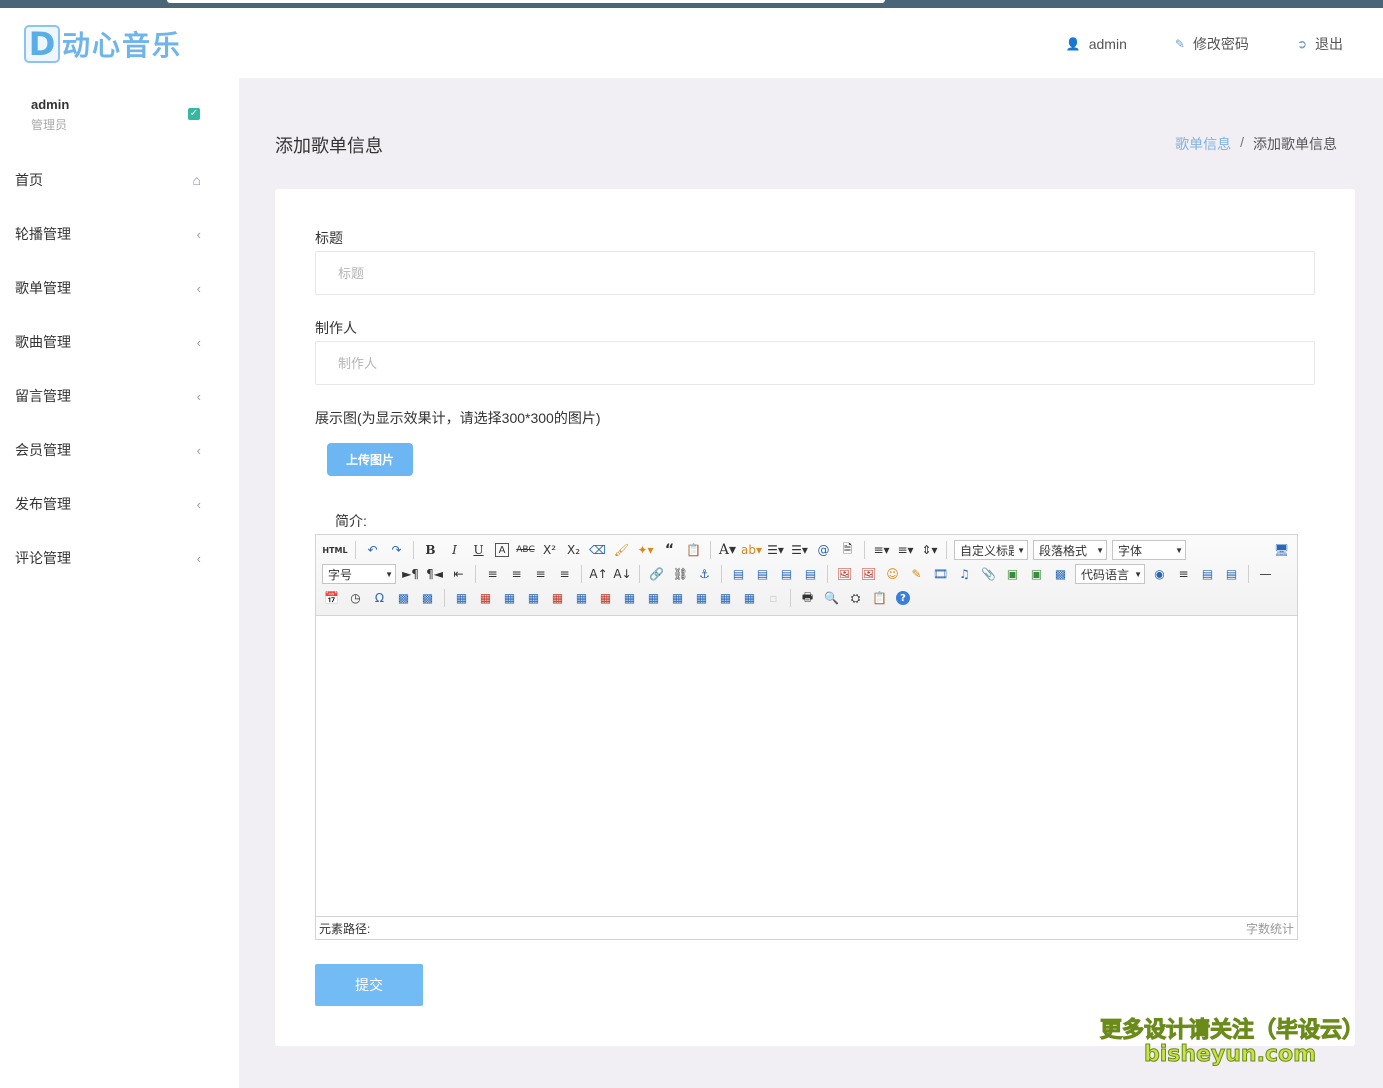  What do you see at coordinates (916, 574) in the screenshot?
I see `scrawl-icon: ✎` at bounding box center [916, 574].